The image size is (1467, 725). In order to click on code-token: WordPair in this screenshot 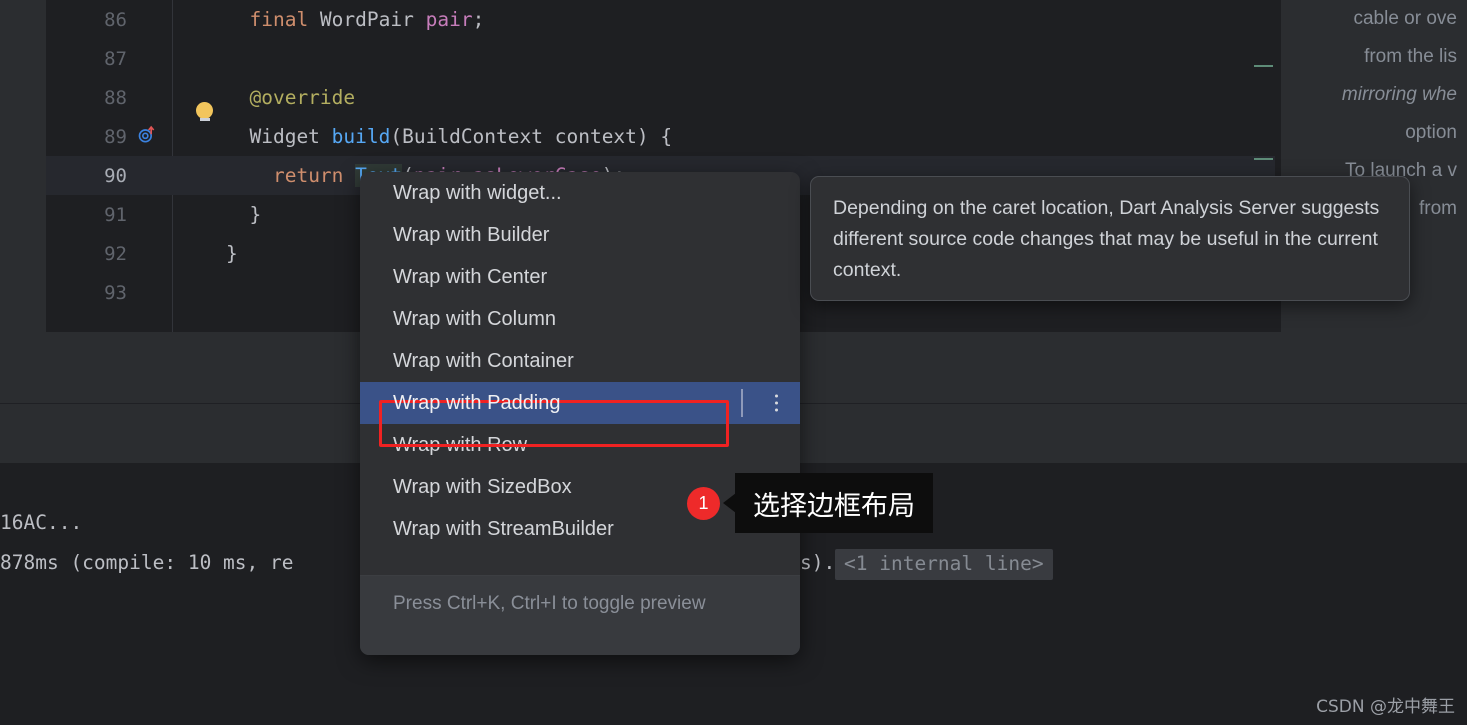, I will do `click(367, 19)`.